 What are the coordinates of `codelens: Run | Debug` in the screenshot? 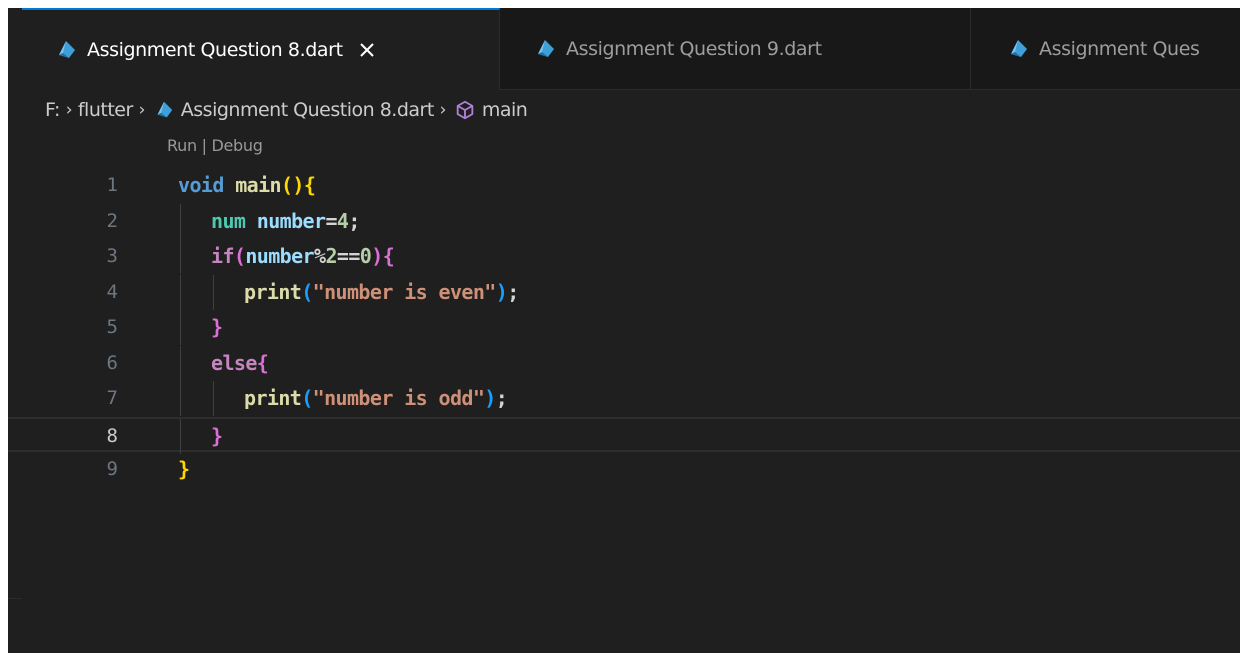 It's located at (215, 145).